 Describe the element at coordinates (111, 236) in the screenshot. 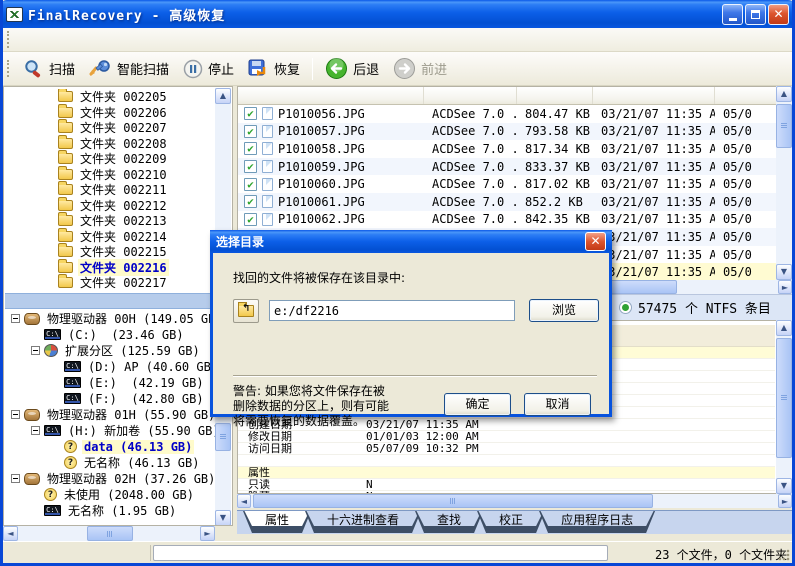

I see `folder-tree-item: 文件夹 002214` at that location.